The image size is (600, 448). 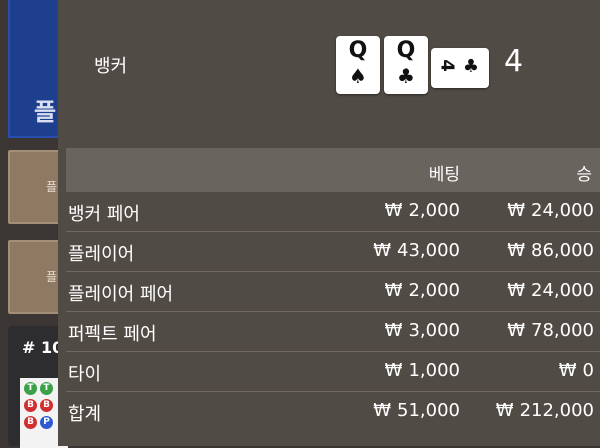 What do you see at coordinates (460, 68) in the screenshot?
I see `card-3: 4 ♣` at bounding box center [460, 68].